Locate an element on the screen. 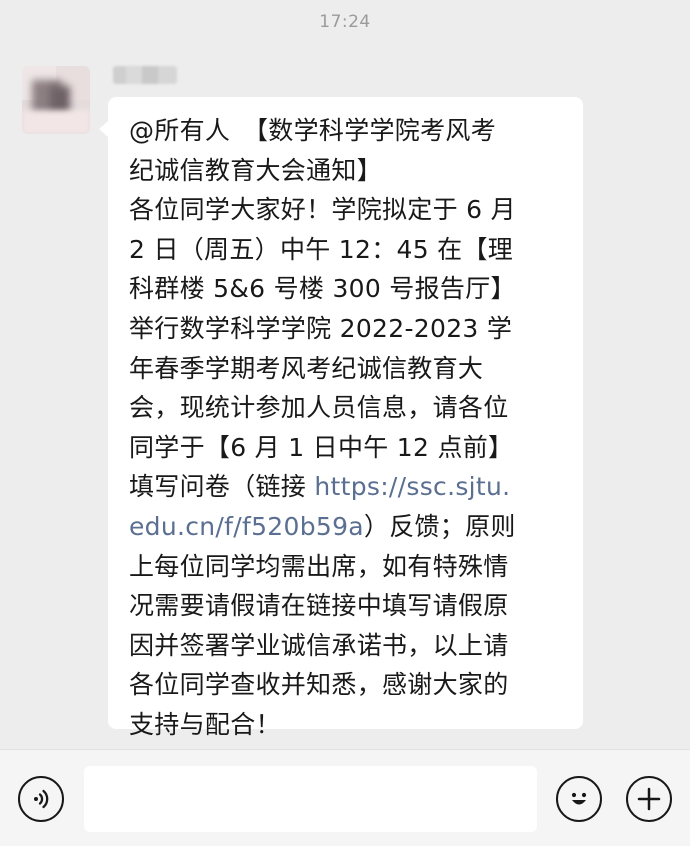  emoji-icon is located at coordinates (579, 798).